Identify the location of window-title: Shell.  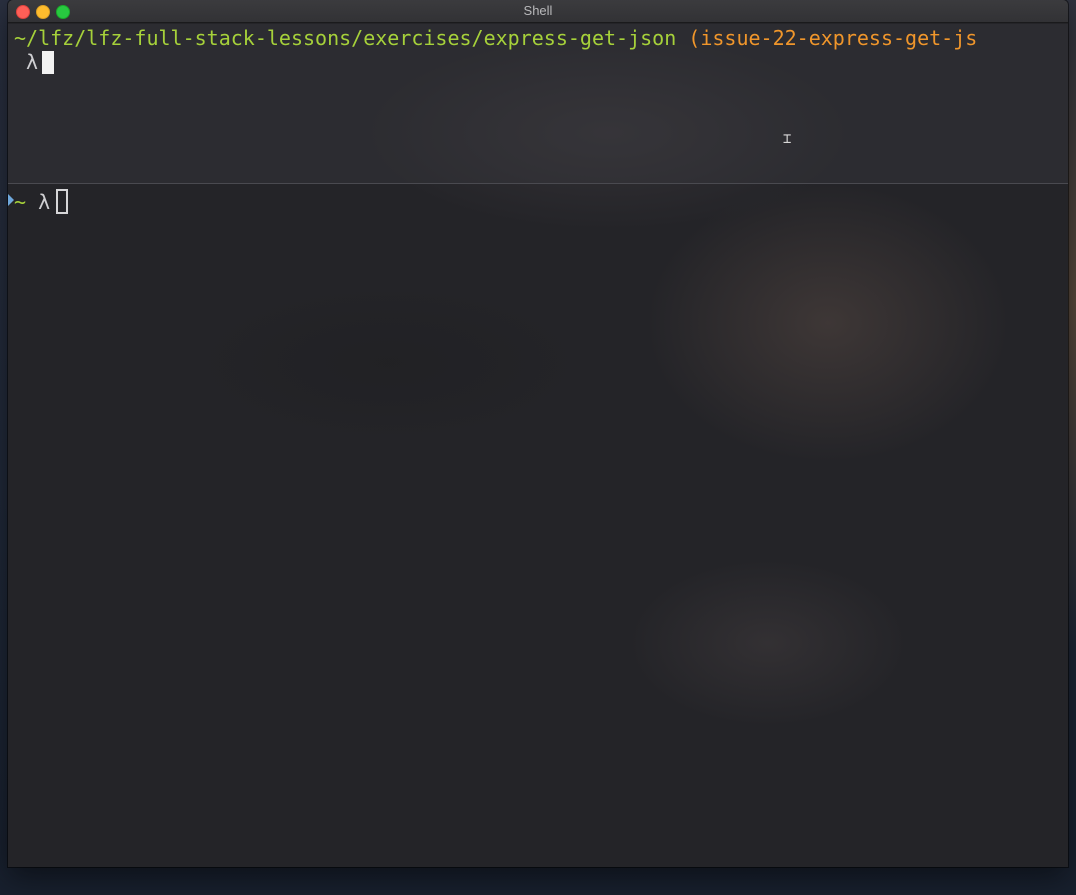
(538, 10).